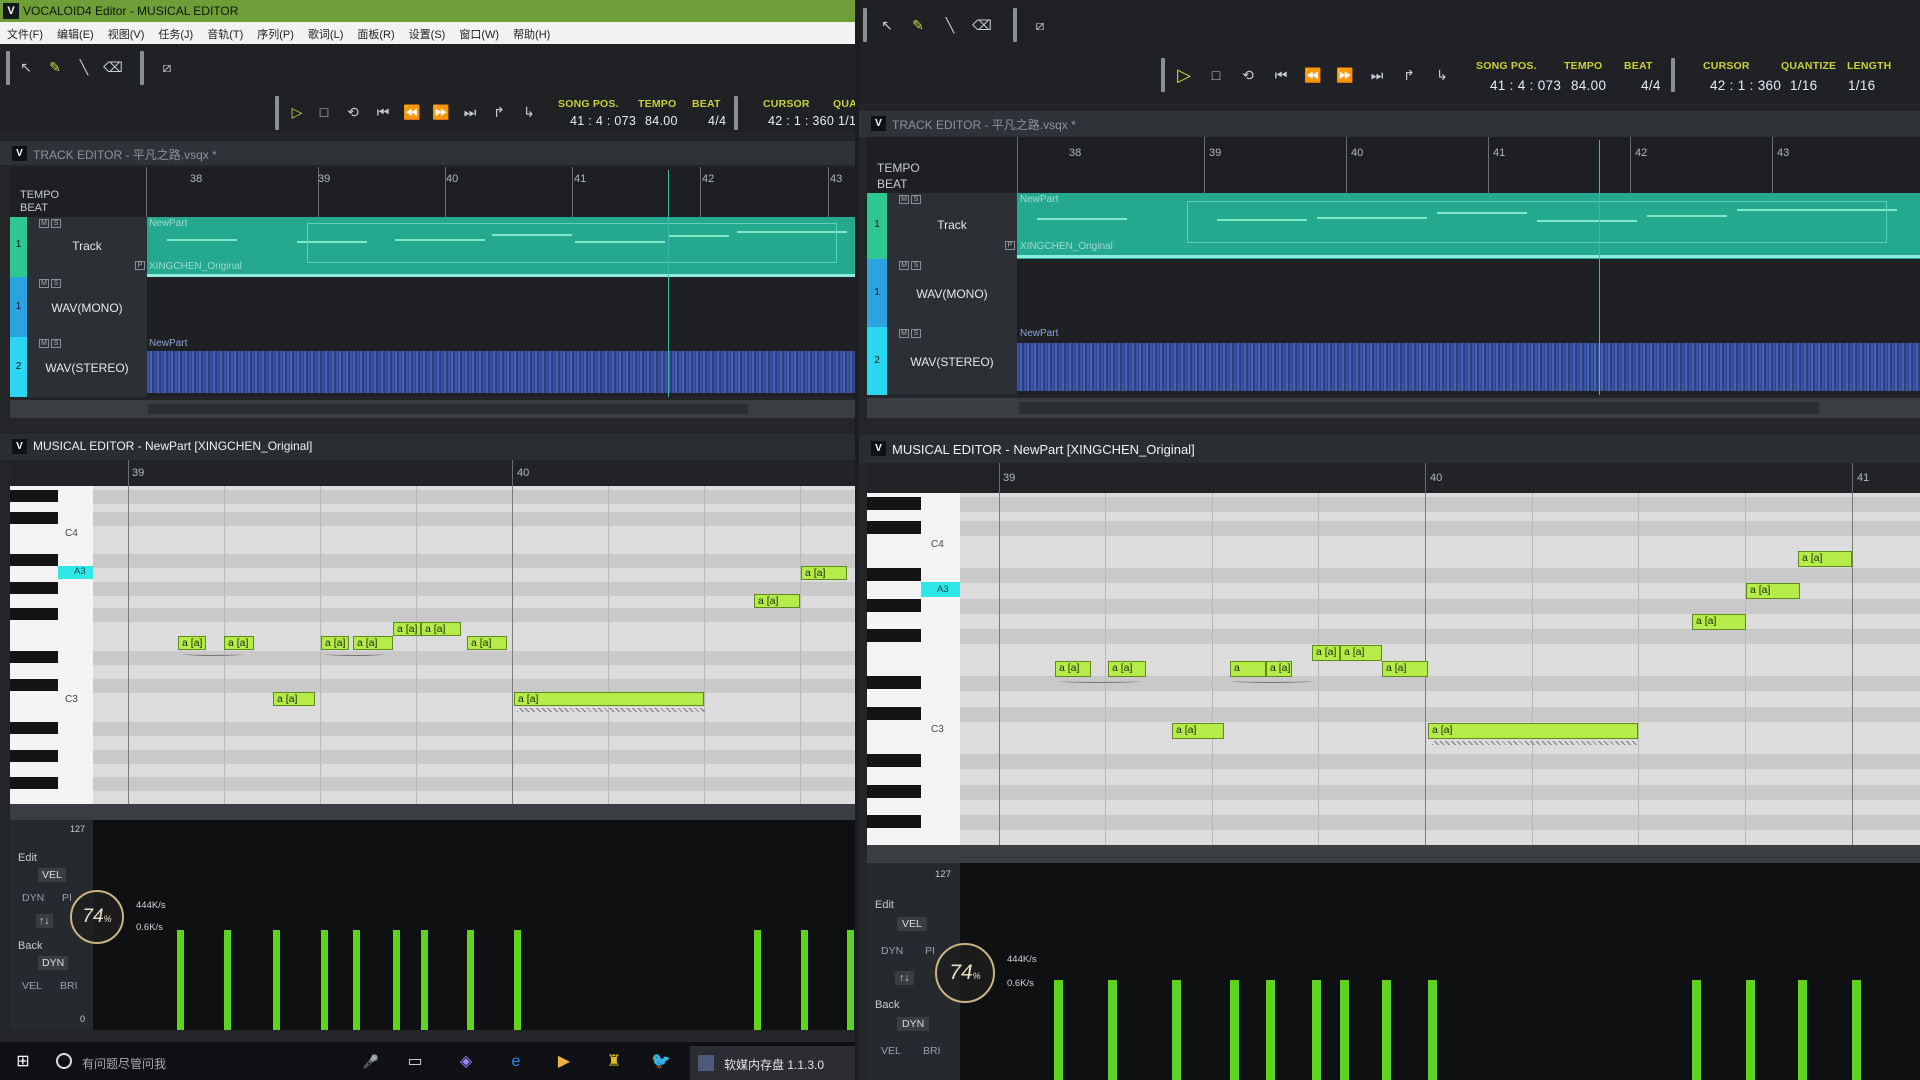  I want to click on quantize-select: 1/16, so click(1803, 85).